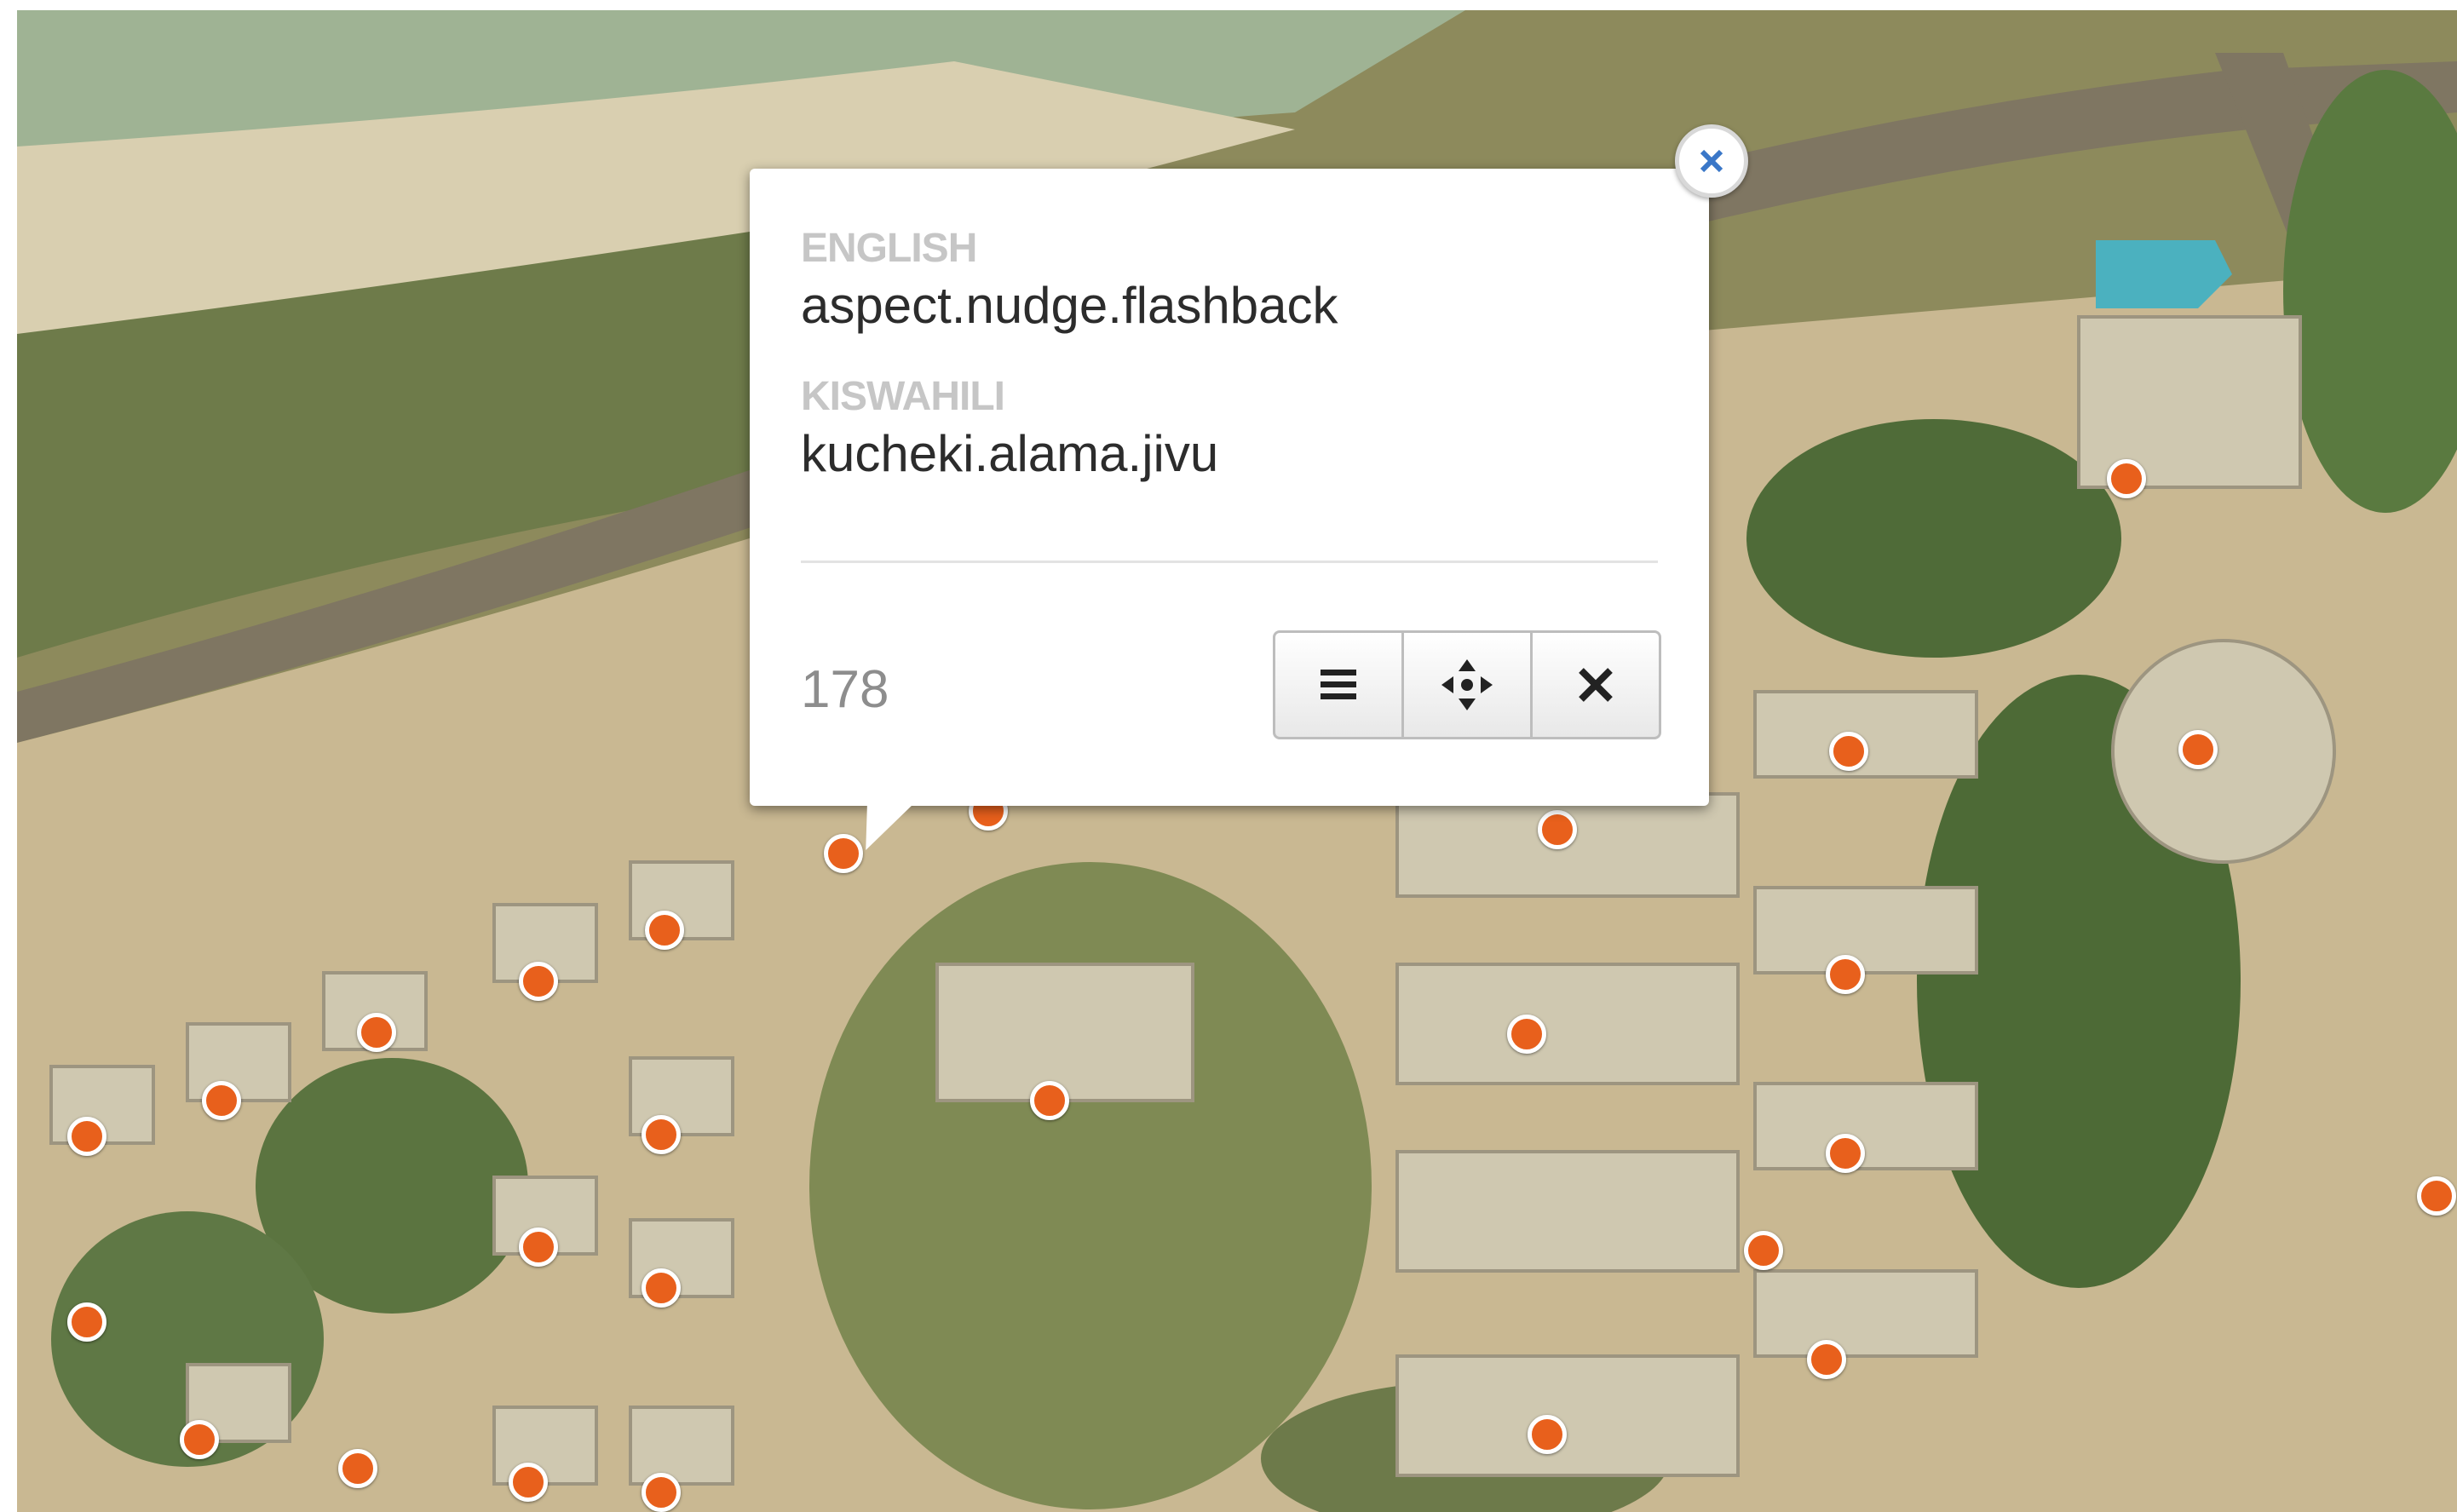 This screenshot has width=2457, height=1512. I want to click on feature-count: 178, so click(845, 689).